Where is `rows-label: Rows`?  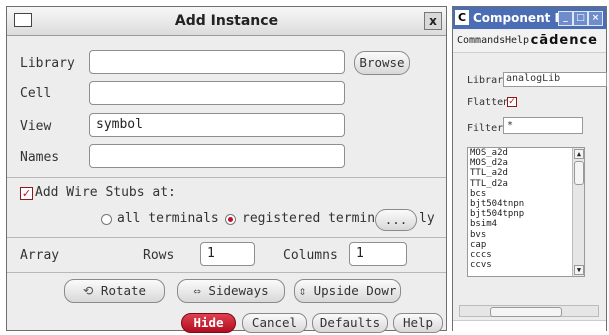 rows-label: Rows is located at coordinates (159, 255).